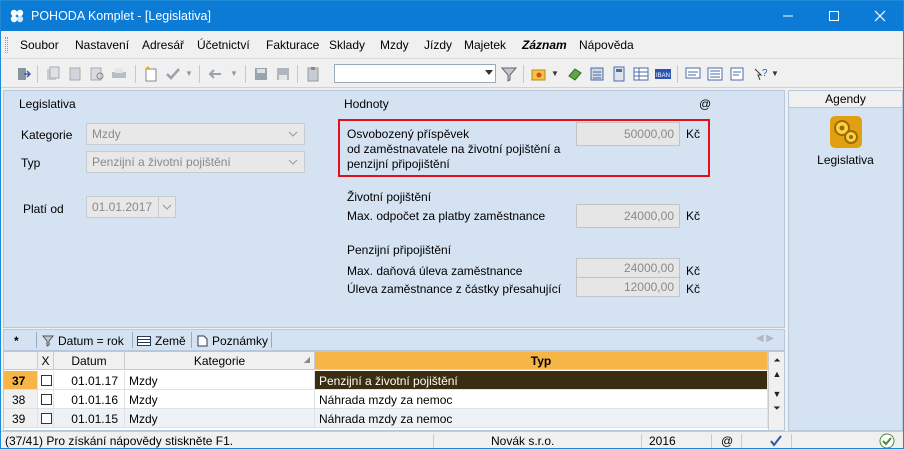 The height and width of the screenshot is (449, 904). What do you see at coordinates (16, 341) in the screenshot?
I see `tab-all: *` at bounding box center [16, 341].